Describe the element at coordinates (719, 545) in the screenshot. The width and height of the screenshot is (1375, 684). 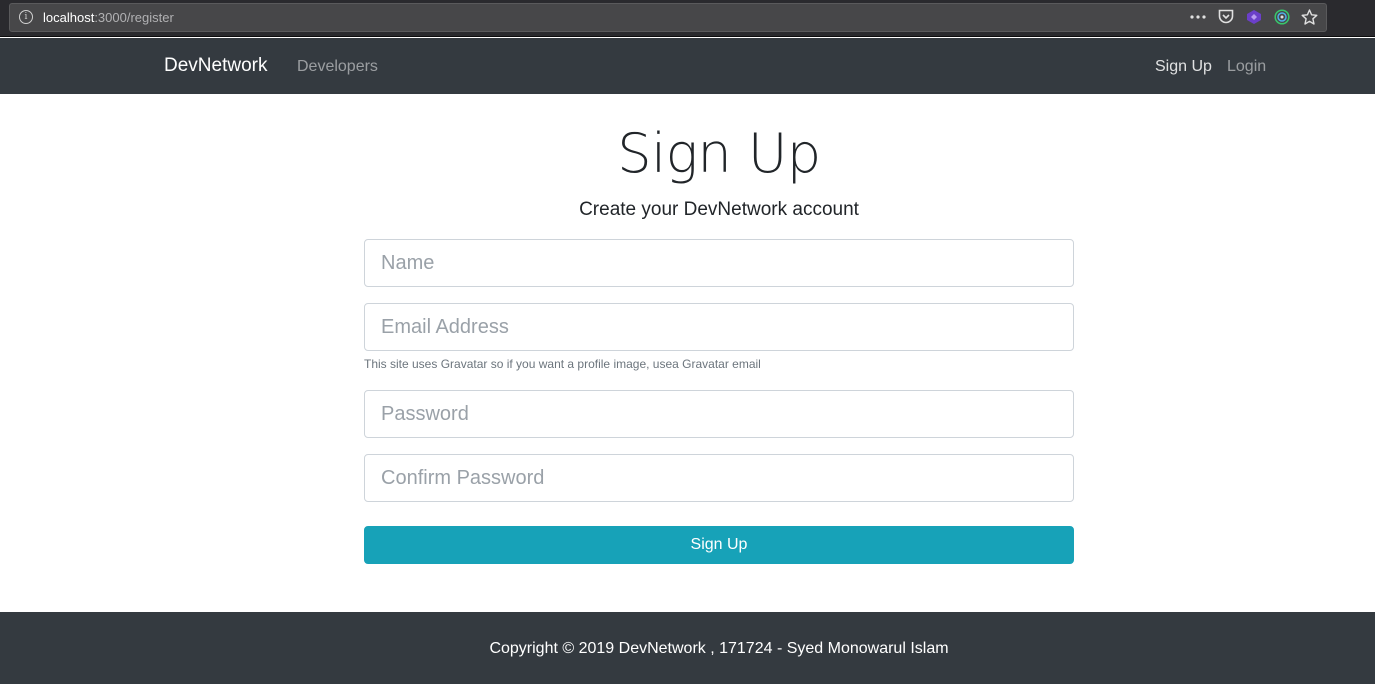
I see `signup-submit-button: Sign Up` at that location.